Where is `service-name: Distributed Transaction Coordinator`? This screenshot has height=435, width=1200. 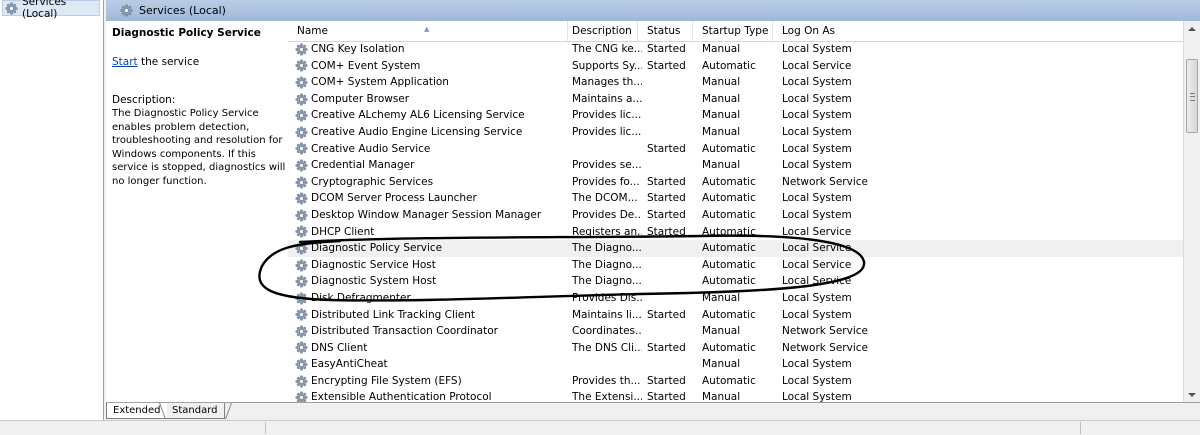 service-name: Distributed Transaction Coordinator is located at coordinates (404, 331).